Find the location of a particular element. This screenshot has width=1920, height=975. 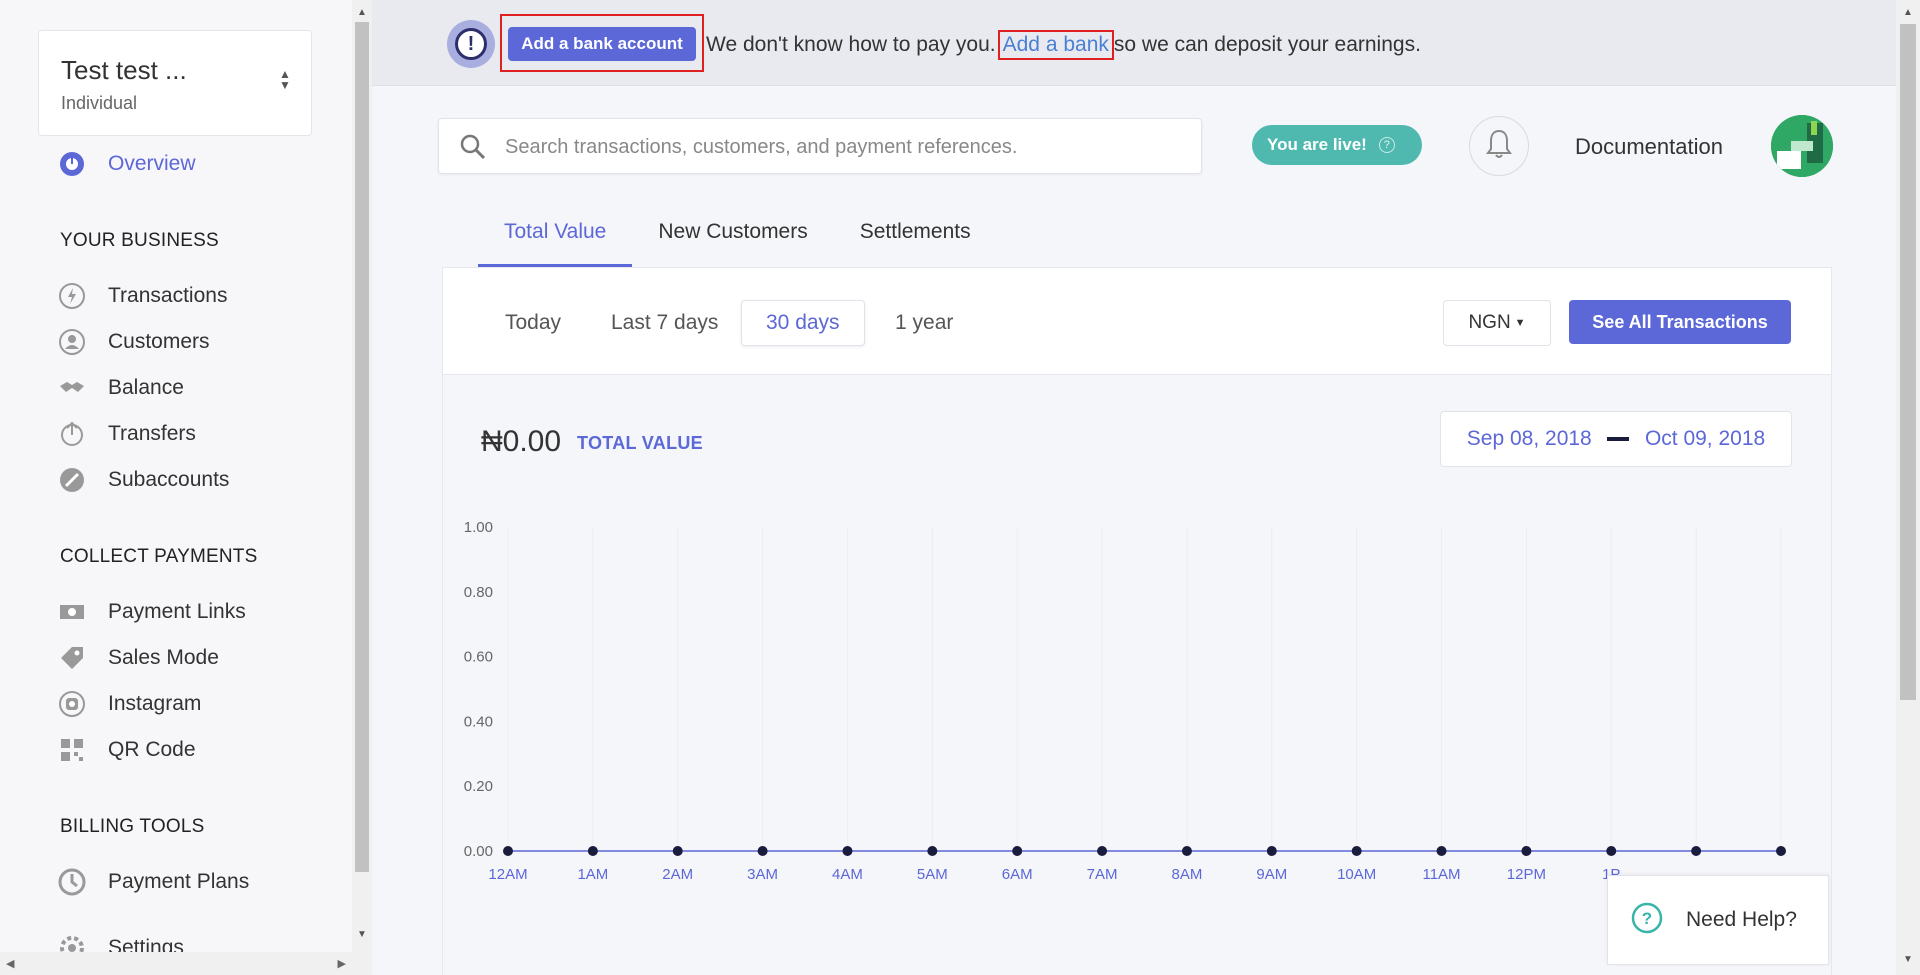

x-tick-label: 10AM is located at coordinates (1356, 874).